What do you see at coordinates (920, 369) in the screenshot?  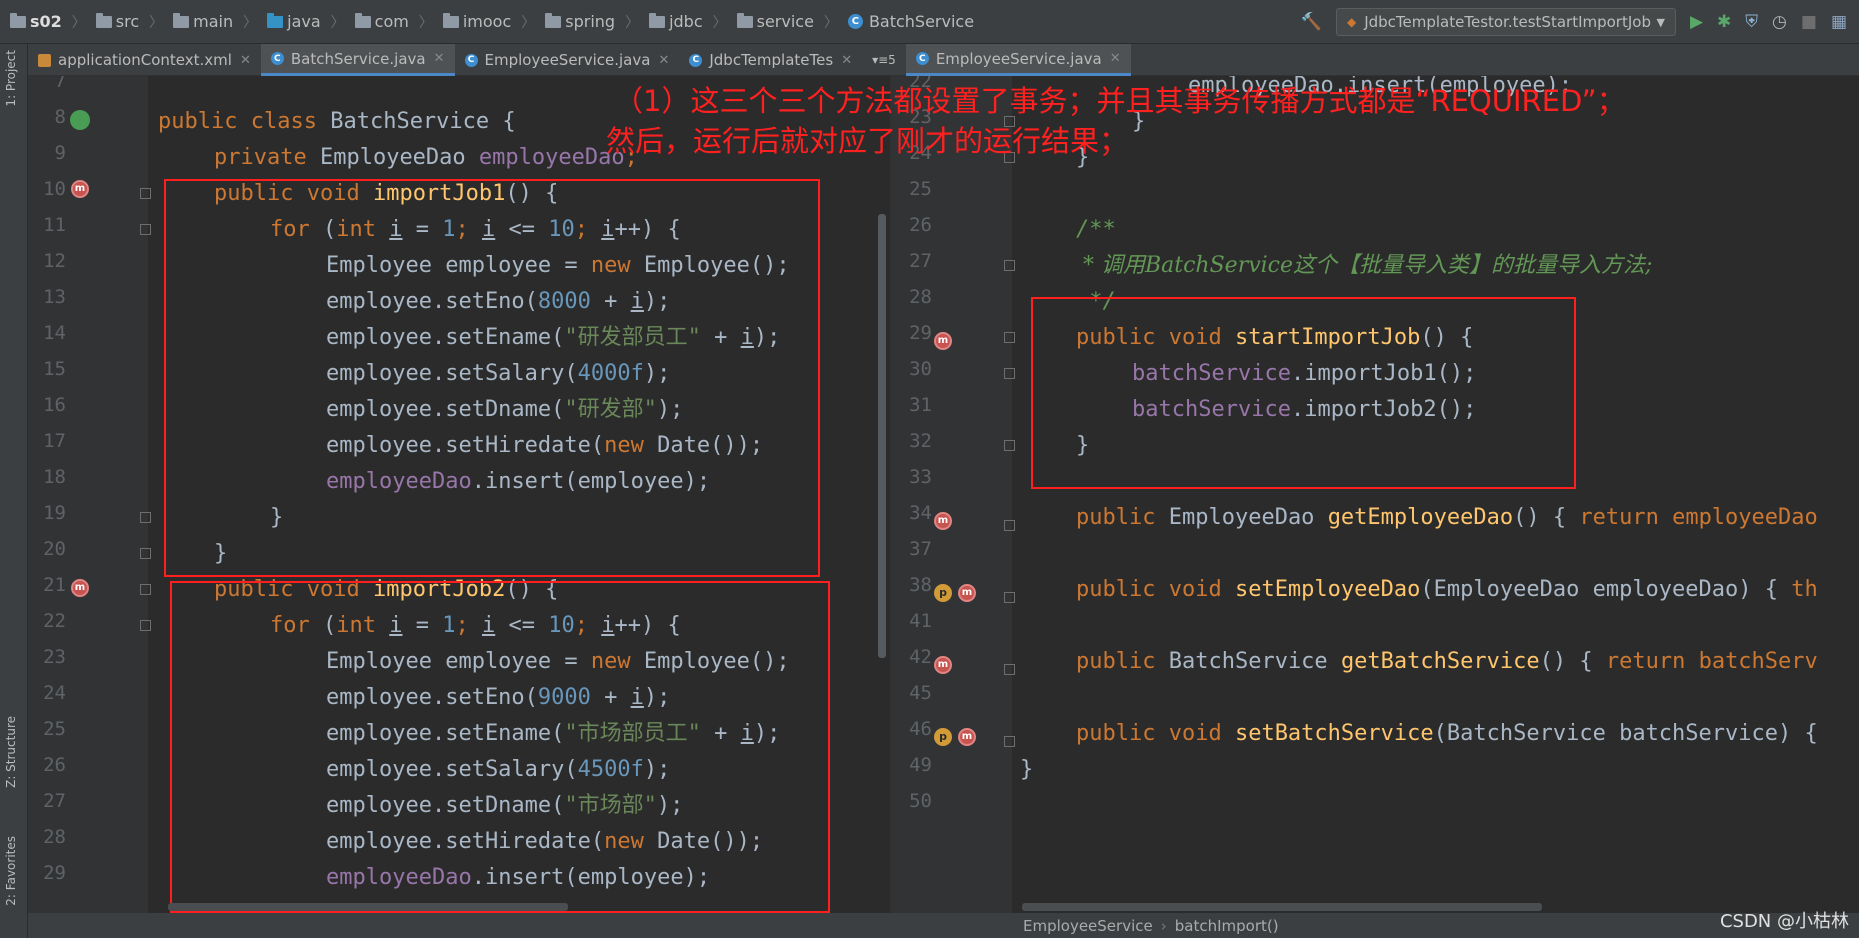 I see `line-number: 30` at bounding box center [920, 369].